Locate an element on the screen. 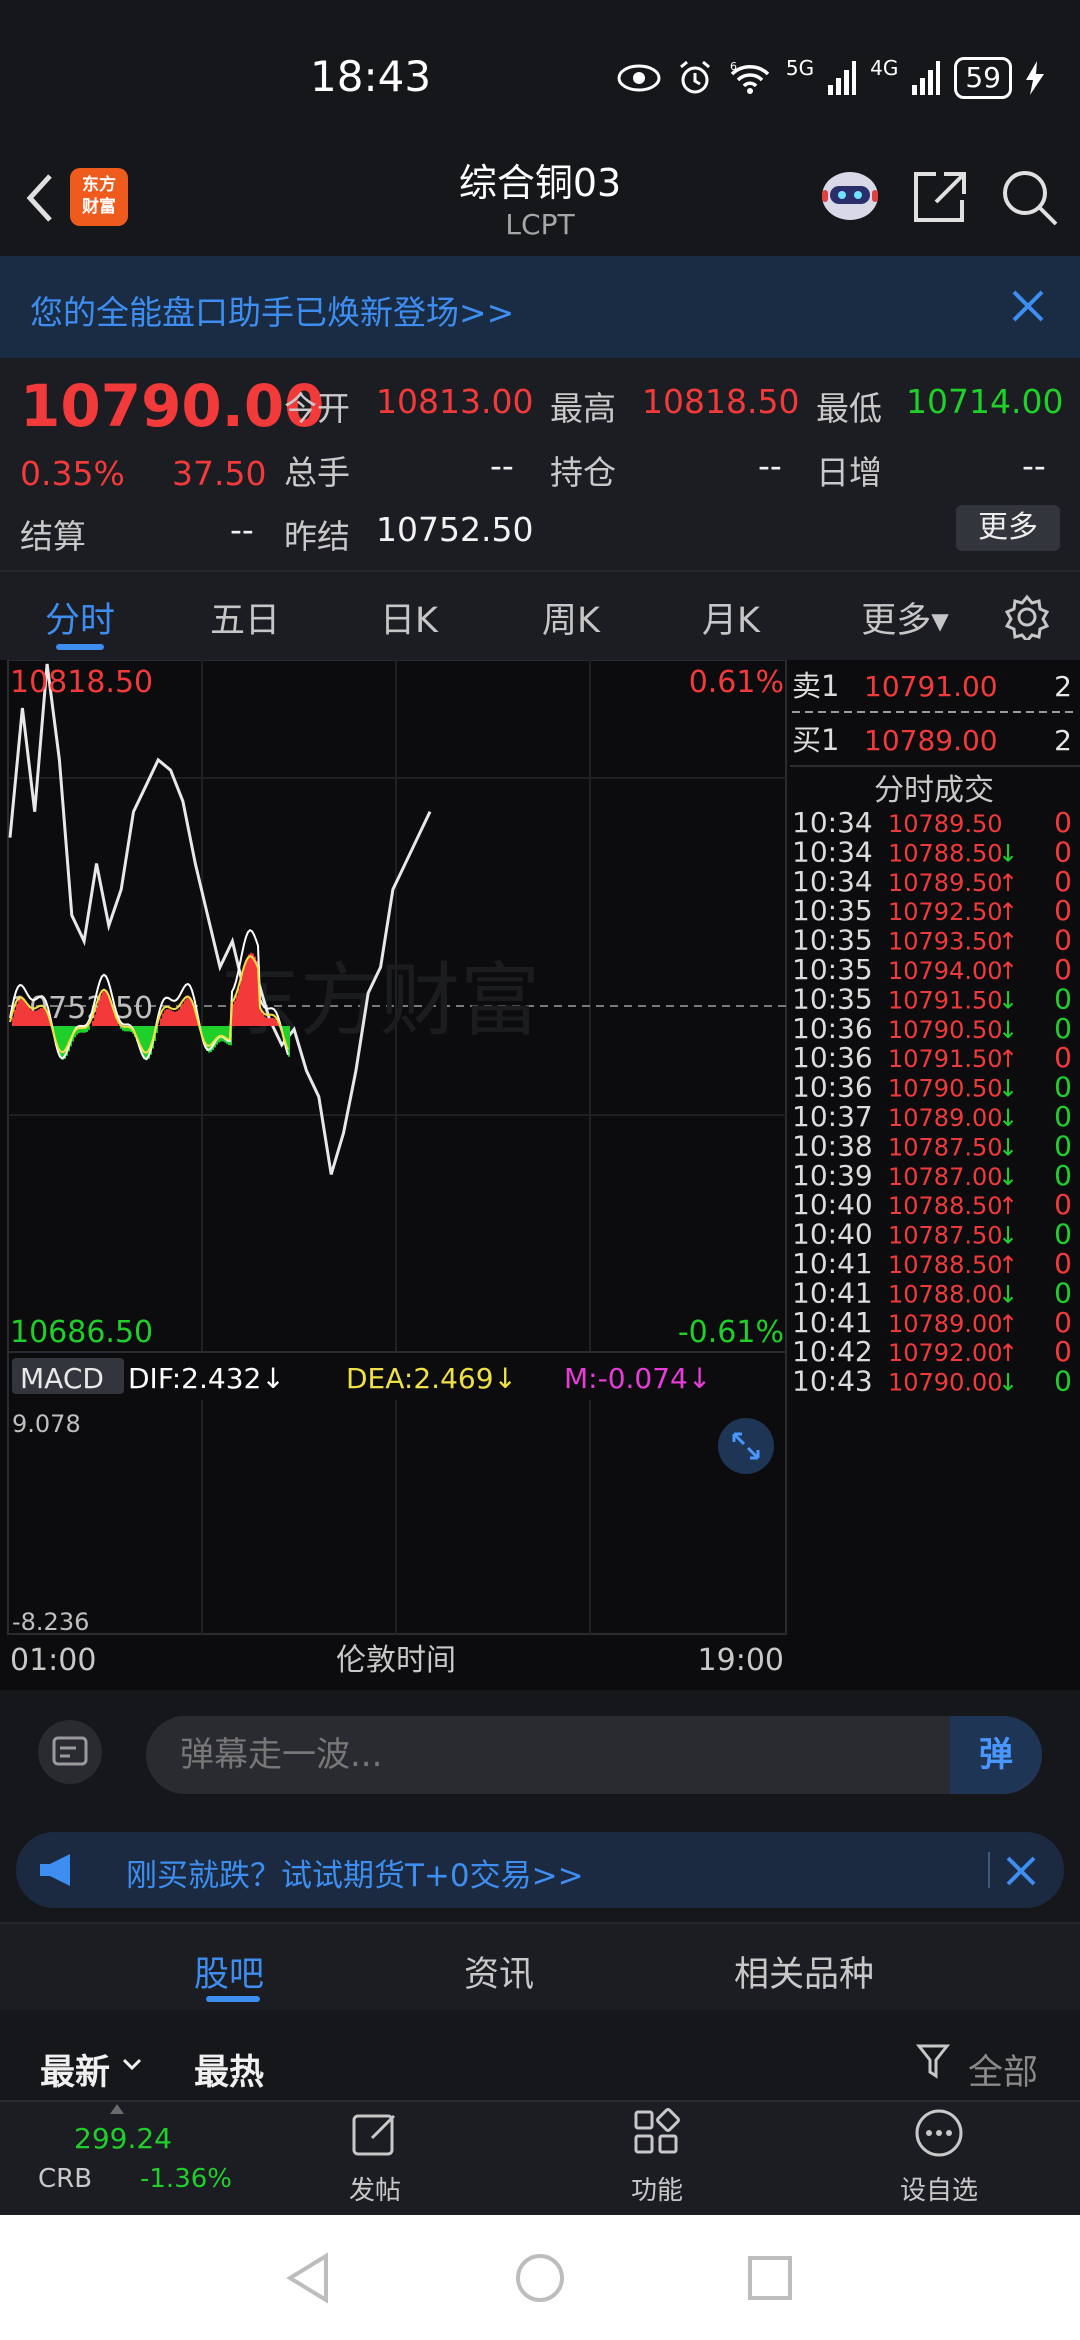 The height and width of the screenshot is (2340, 1080). assistant-banner-text: 您的全能盘口助手已焕新登场>> is located at coordinates (272, 310).